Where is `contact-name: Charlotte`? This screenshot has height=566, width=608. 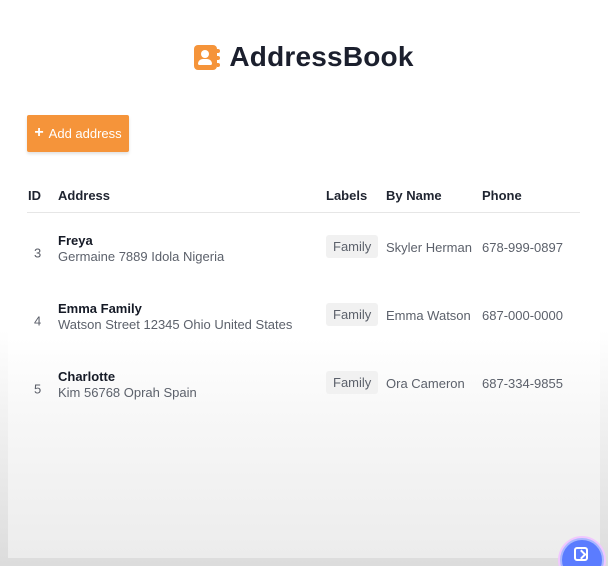
contact-name: Charlotte is located at coordinates (87, 376).